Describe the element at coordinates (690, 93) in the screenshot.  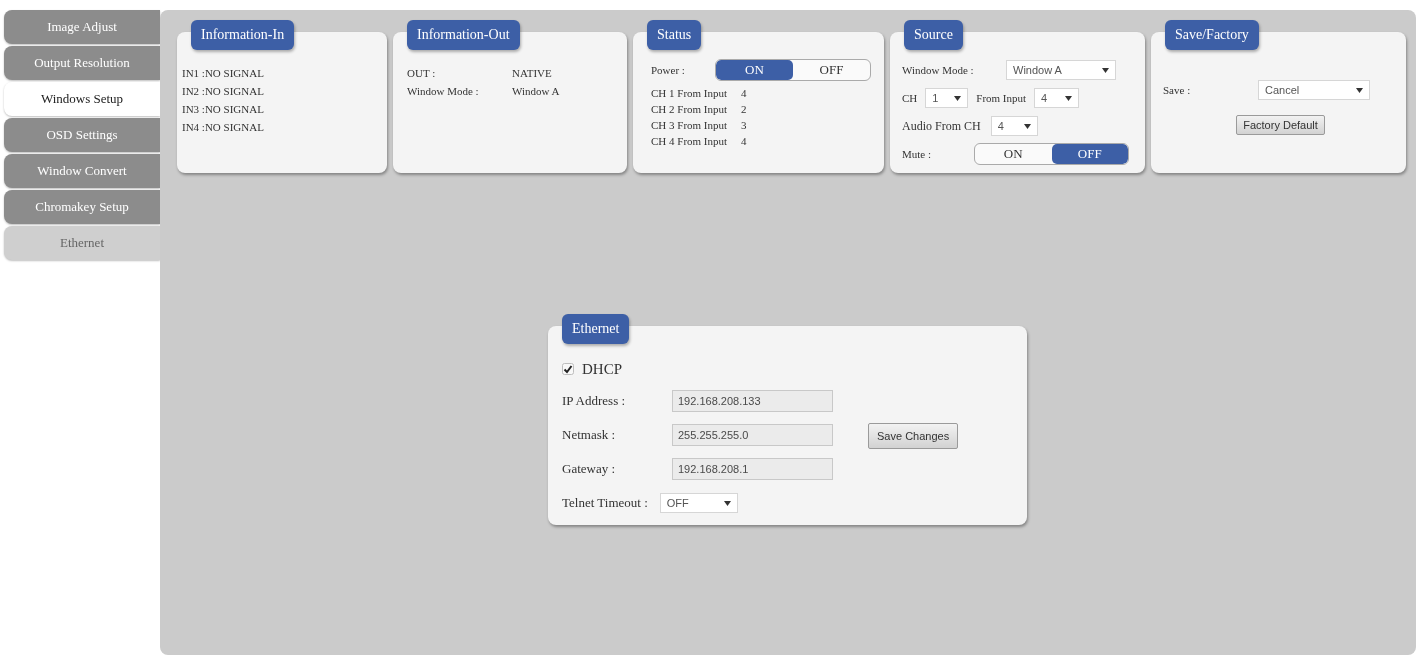
I see `channel-label: CH 1 From Input` at that location.